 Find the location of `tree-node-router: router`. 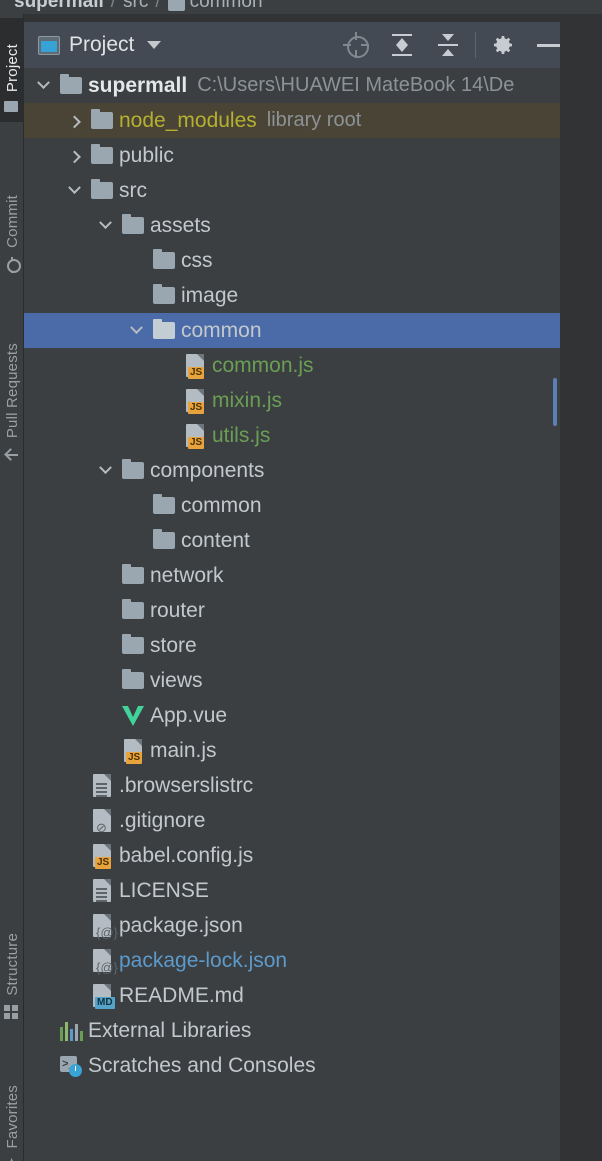

tree-node-router: router is located at coordinates (302, 610).